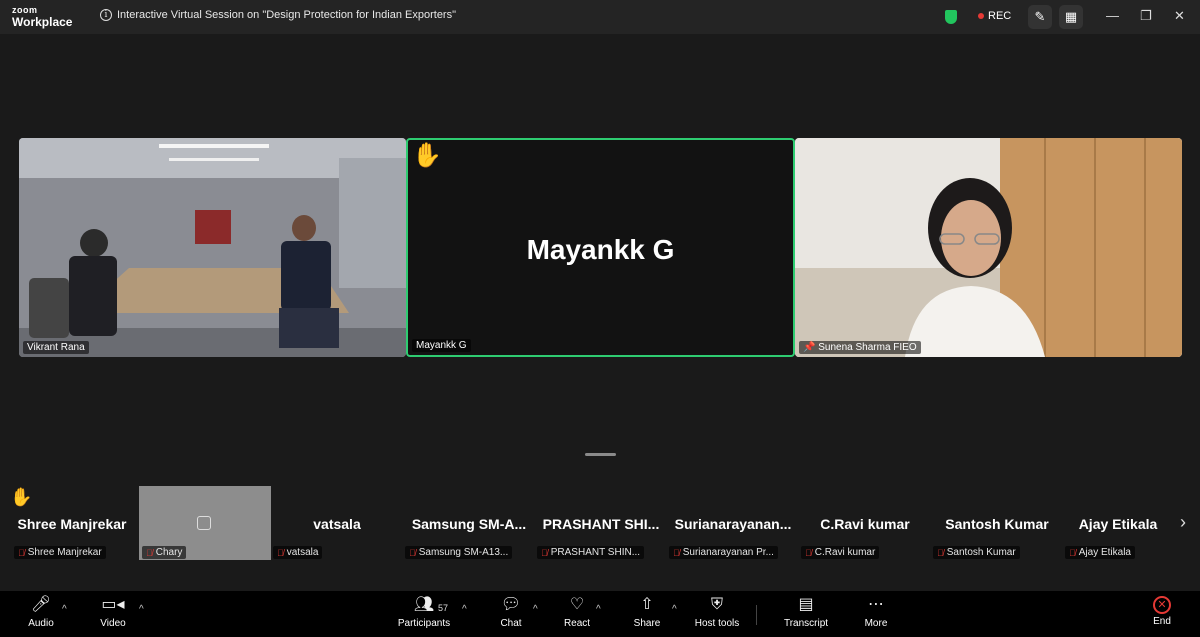 The width and height of the screenshot is (1200, 637). I want to click on strip-tile-ajay: Ajay Etikala 🎙̸ Ajay Etikala, so click(1118, 523).